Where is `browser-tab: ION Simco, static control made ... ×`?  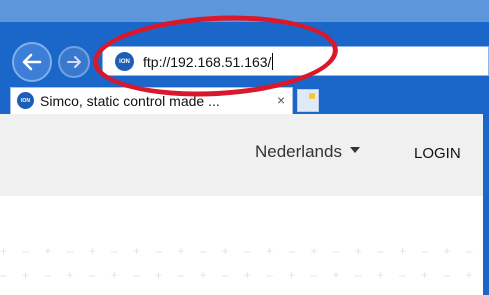
browser-tab: ION Simco, static control made ... × is located at coordinates (151, 100).